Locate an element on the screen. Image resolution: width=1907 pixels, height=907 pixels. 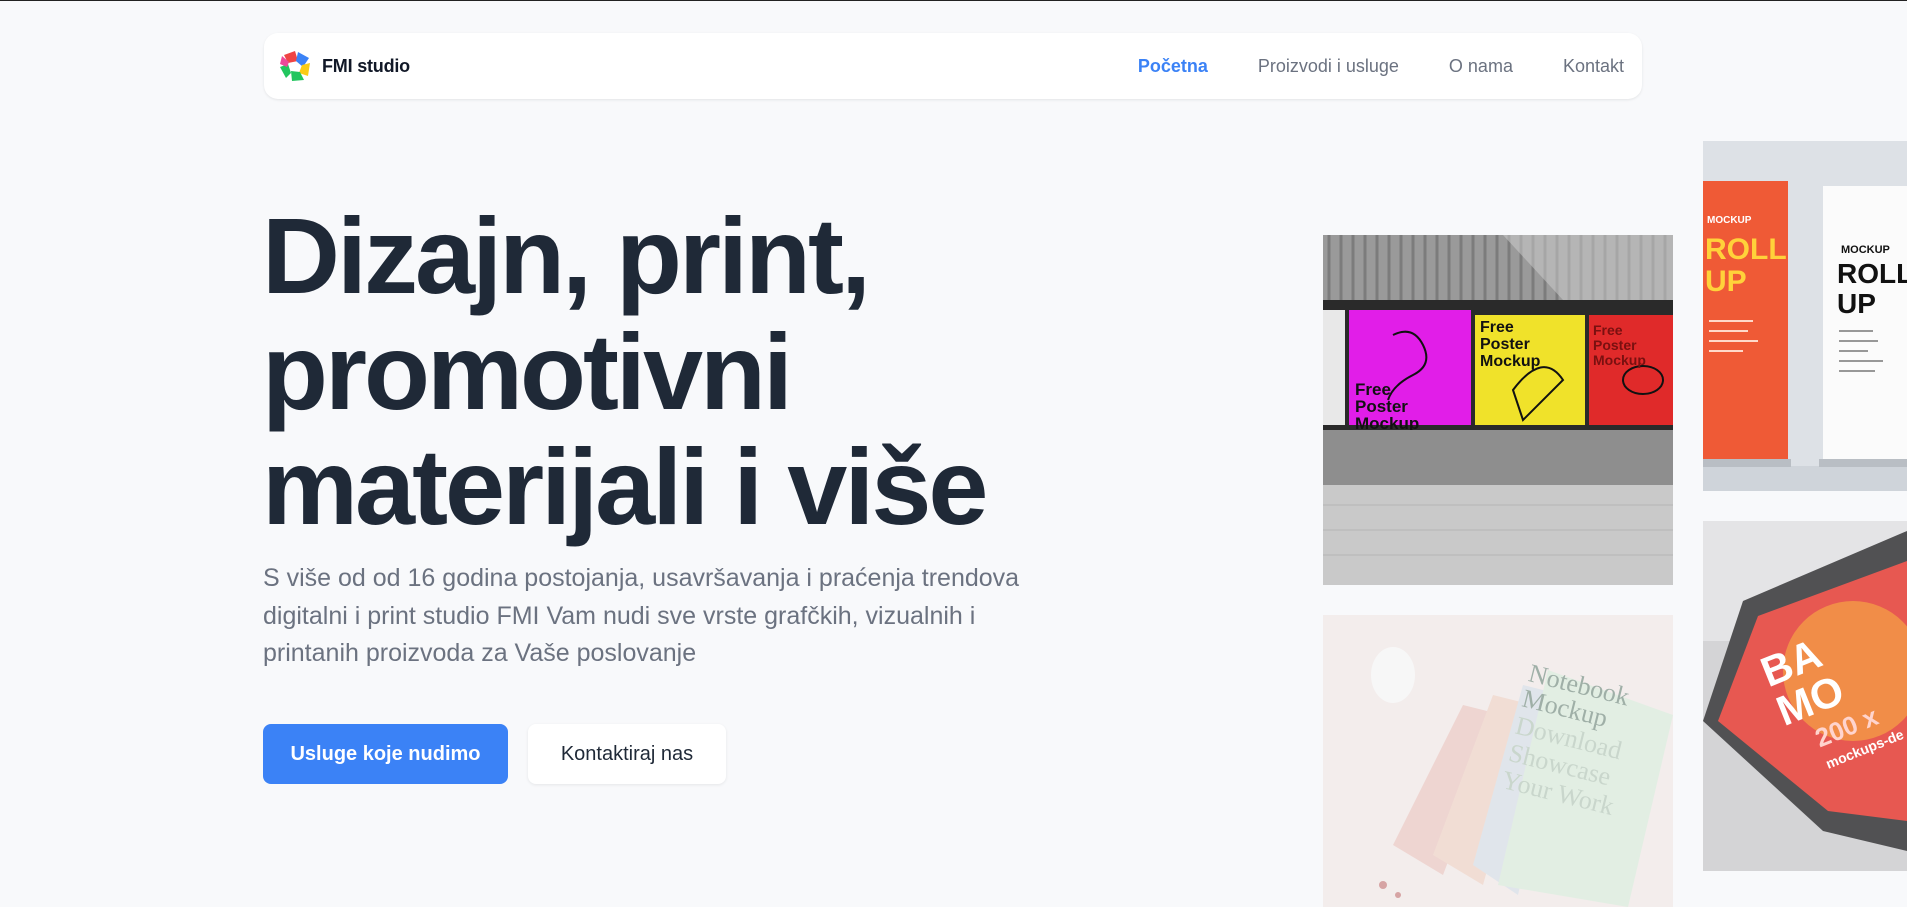
fmi-logo-icon is located at coordinates (295, 66).